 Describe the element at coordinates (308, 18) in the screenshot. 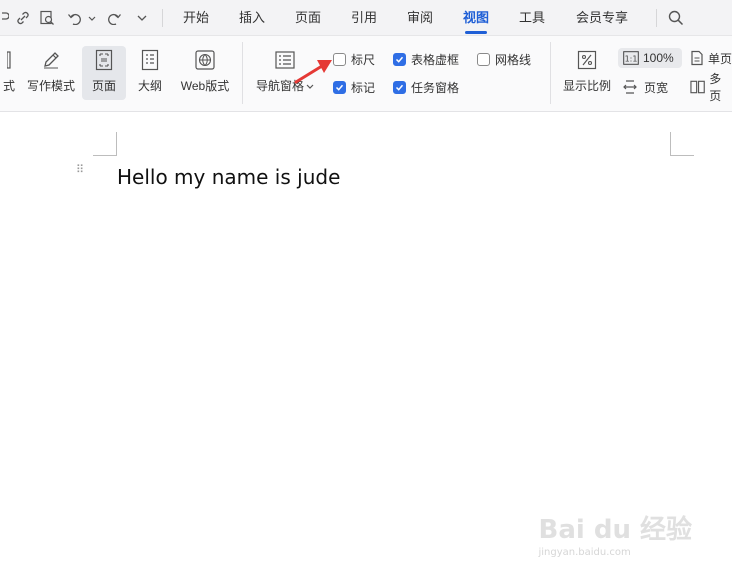

I see `tab-page: 页面` at that location.